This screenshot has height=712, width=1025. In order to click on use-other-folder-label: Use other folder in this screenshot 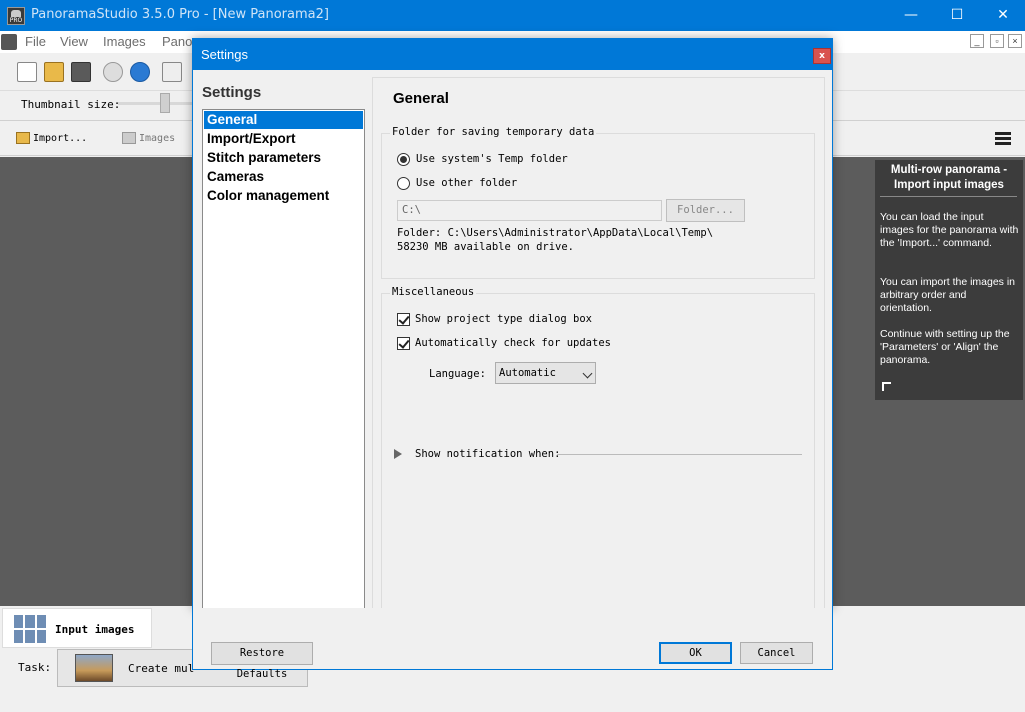, I will do `click(466, 183)`.